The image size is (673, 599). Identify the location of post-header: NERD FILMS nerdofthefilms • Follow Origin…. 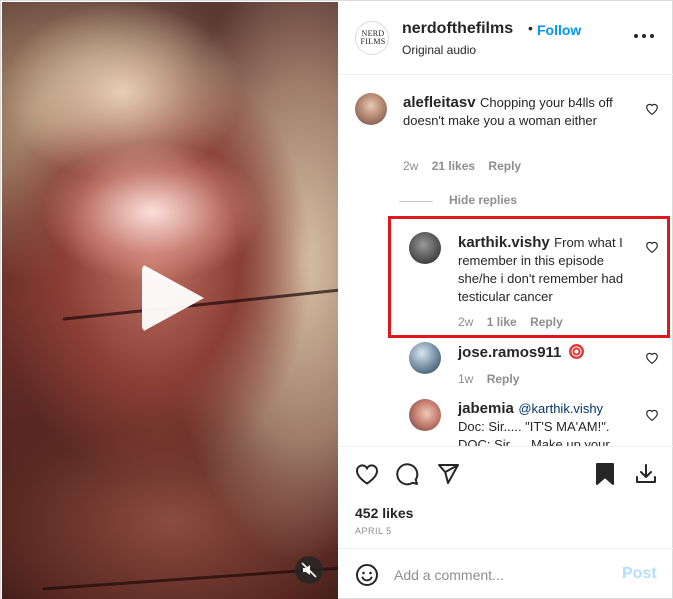
(505, 38).